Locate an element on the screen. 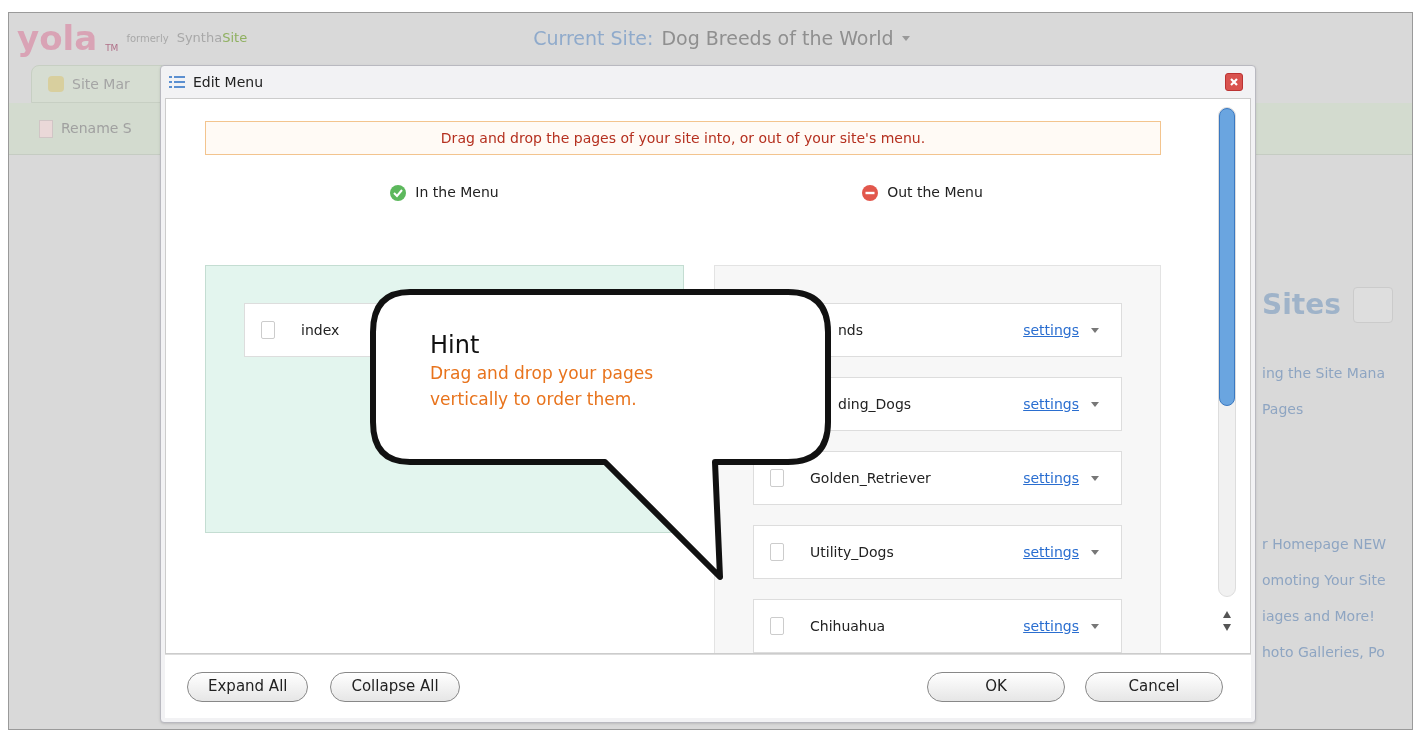 The width and height of the screenshot is (1421, 730). close-button is located at coordinates (1234, 82).